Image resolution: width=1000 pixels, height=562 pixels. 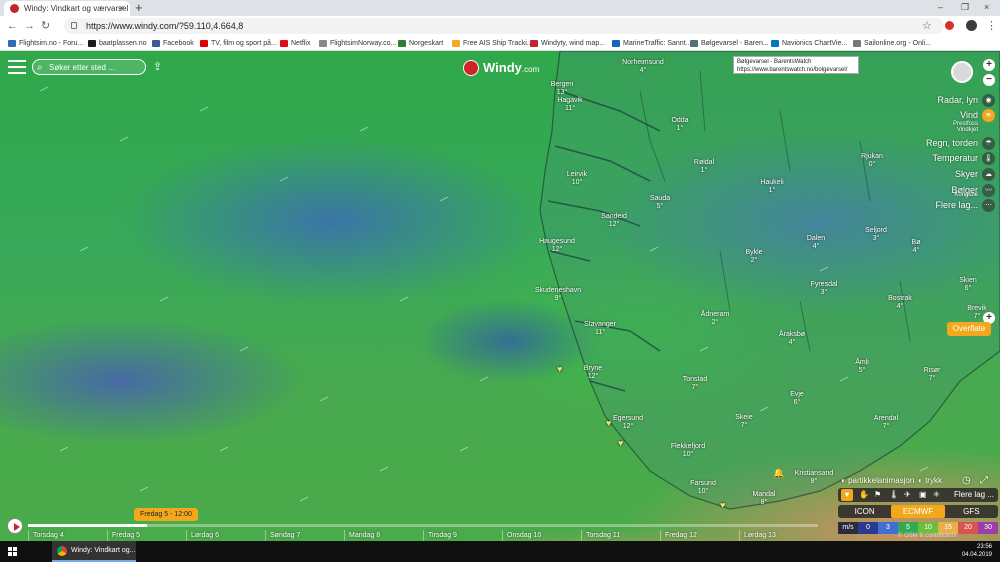 I want to click on city-label: Bø 4°, so click(x=916, y=247).